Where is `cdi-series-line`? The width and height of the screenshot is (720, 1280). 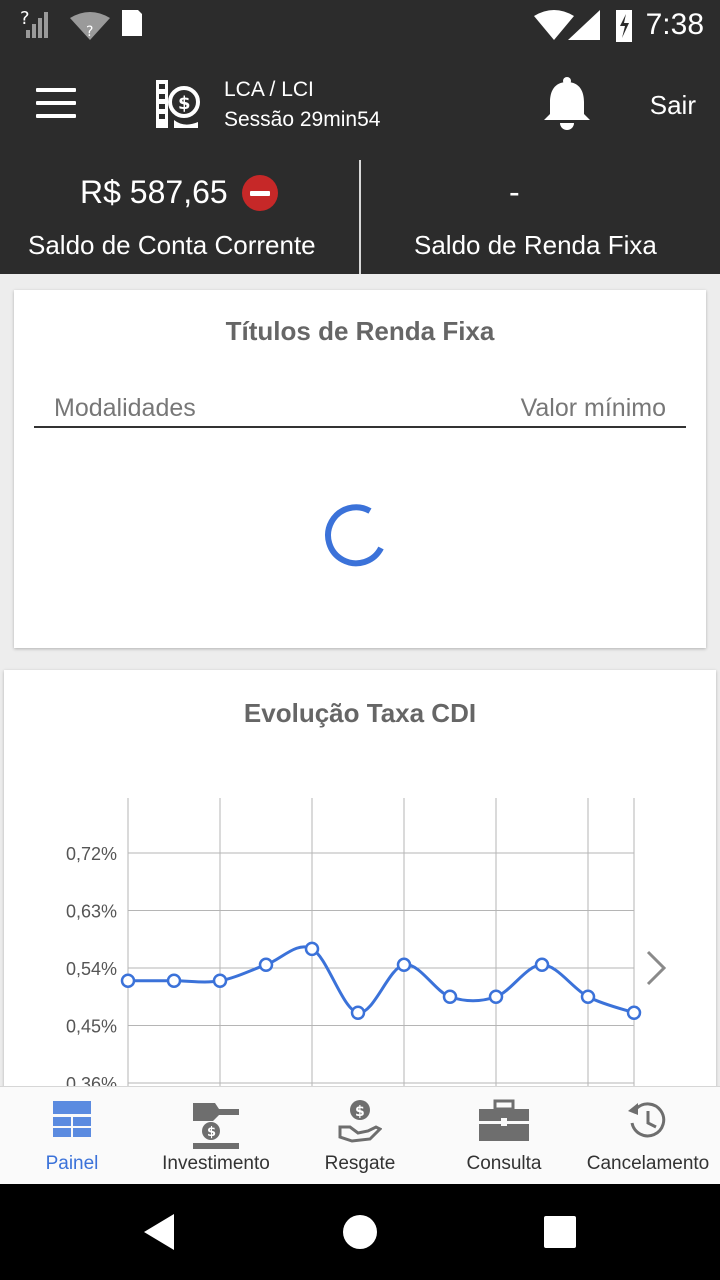
cdi-series-line is located at coordinates (381, 980).